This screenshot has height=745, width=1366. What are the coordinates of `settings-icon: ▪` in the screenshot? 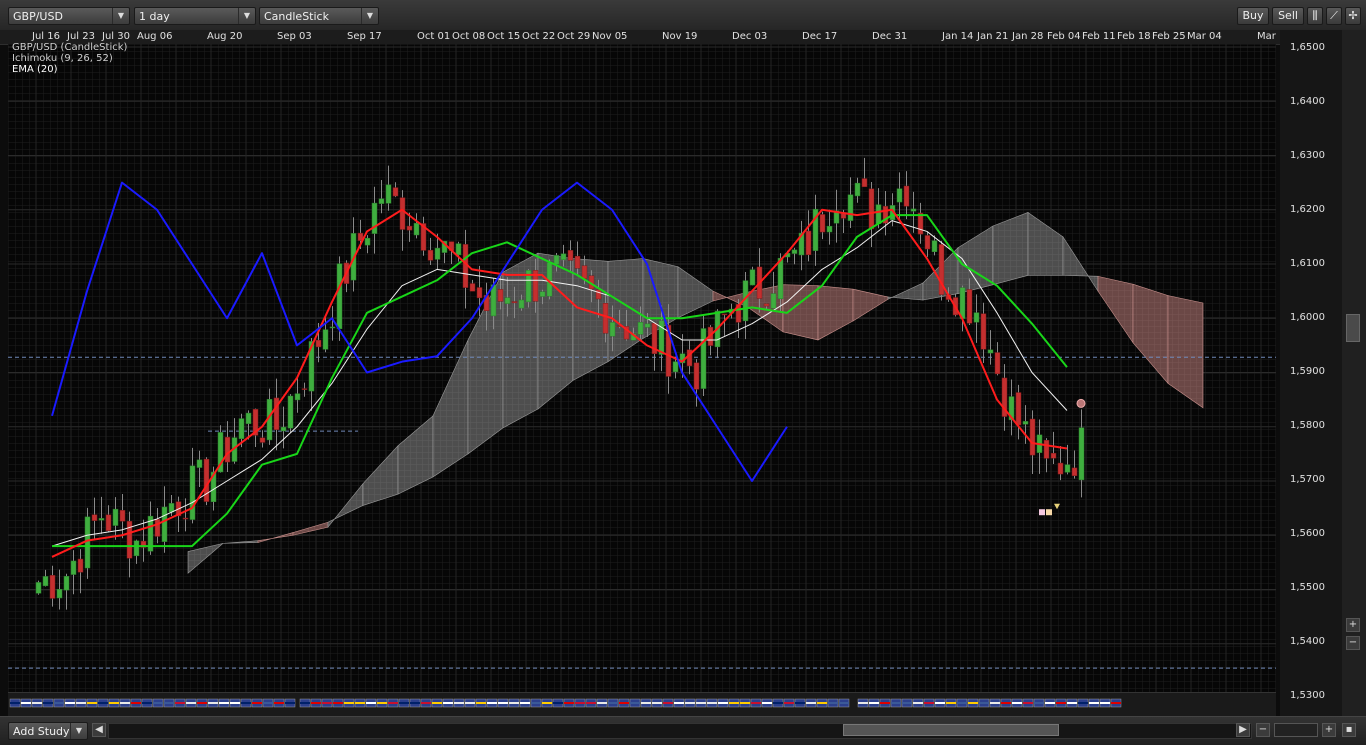 It's located at (1349, 730).